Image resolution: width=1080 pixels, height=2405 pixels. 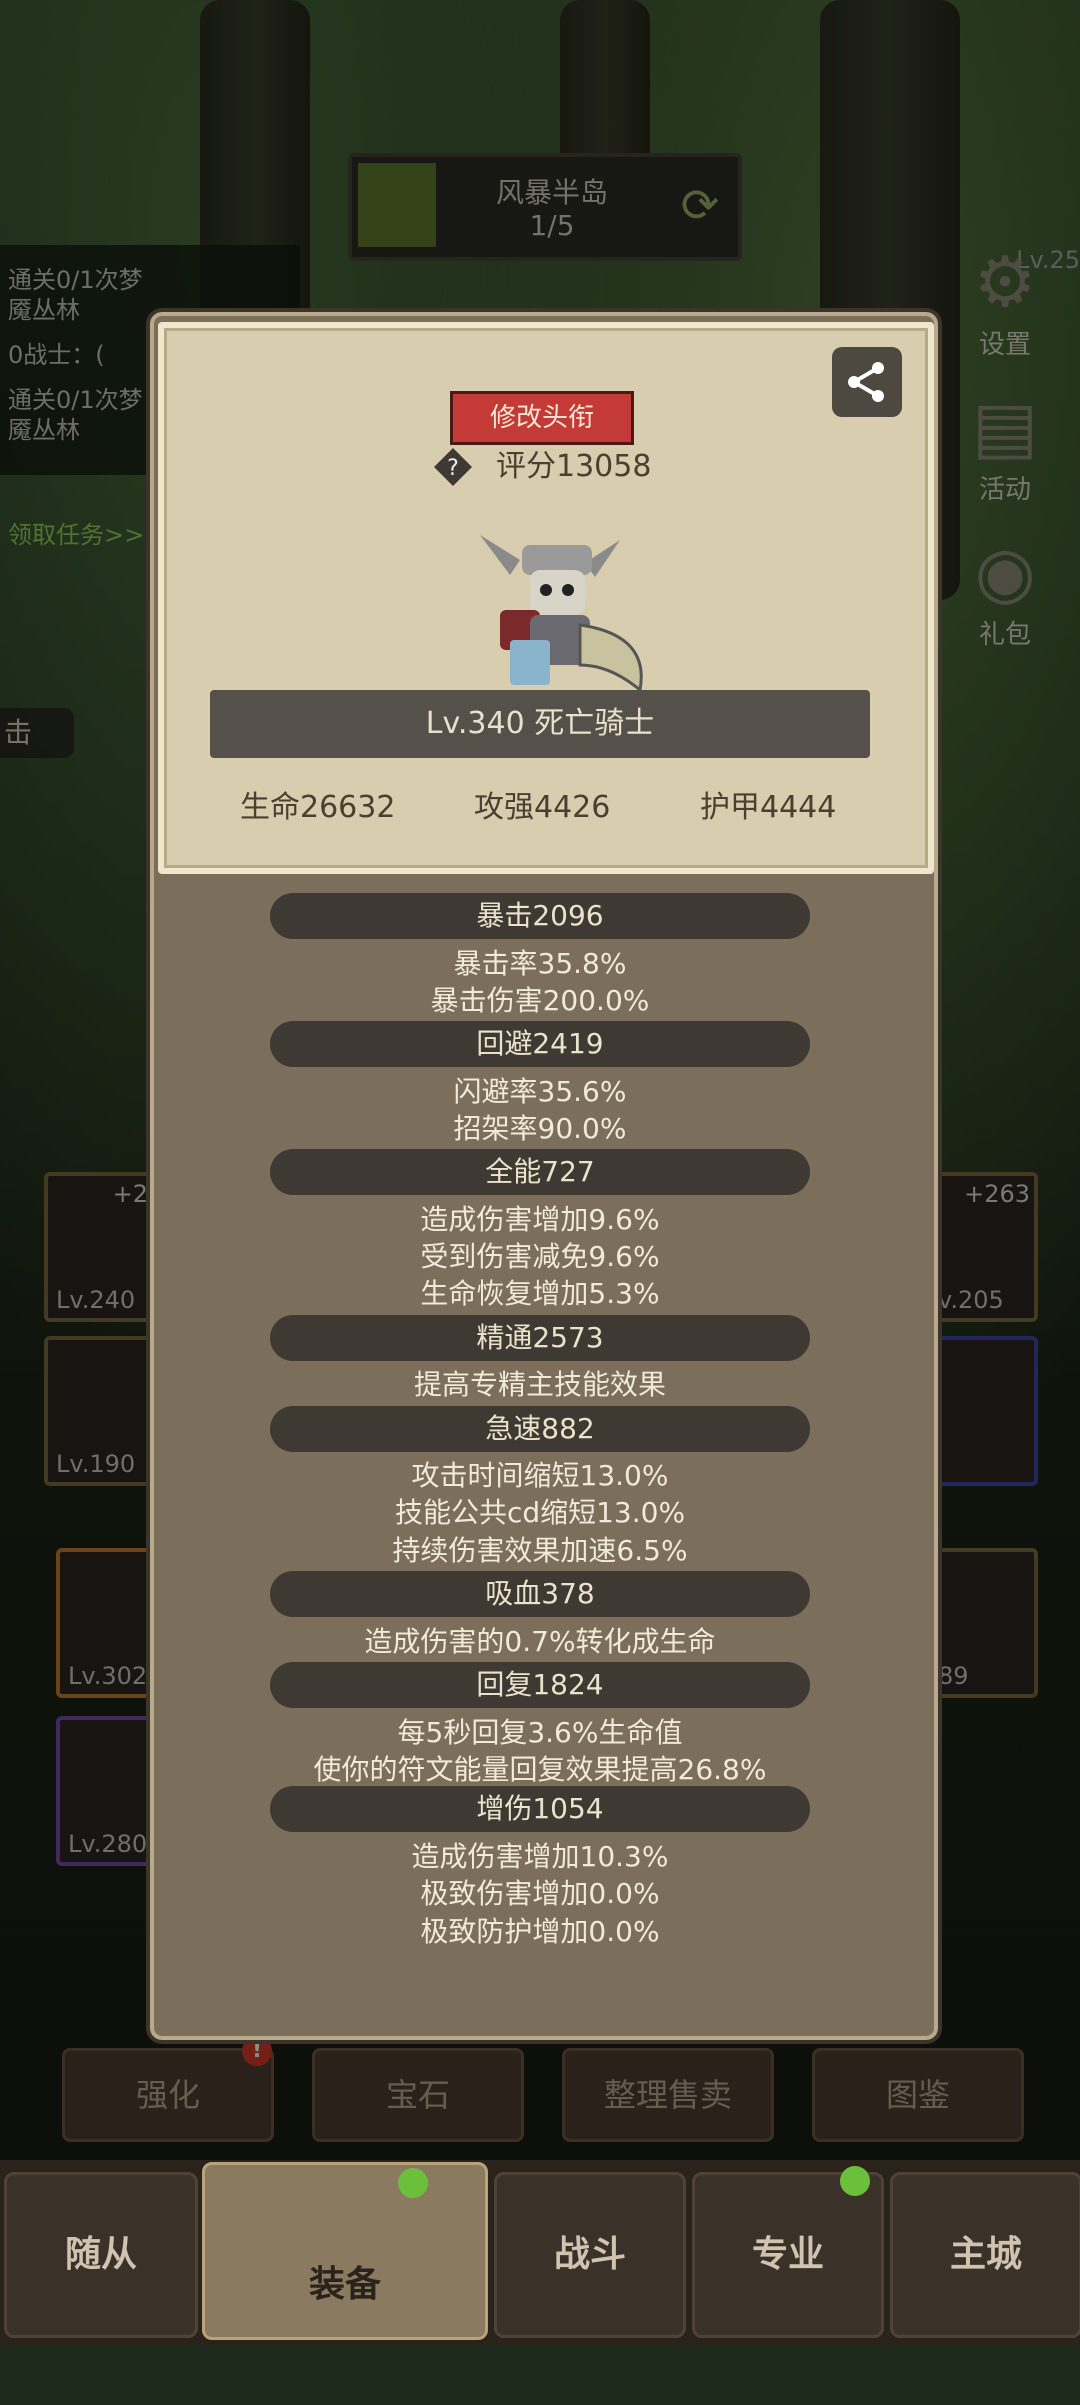 I want to click on stat-group-header: 回复1824, so click(x=540, y=1685).